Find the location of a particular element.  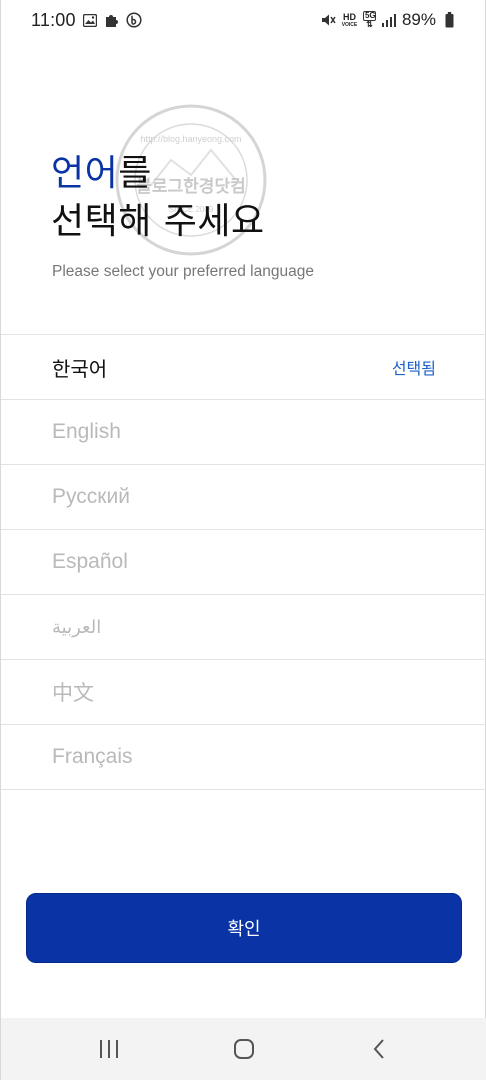

subtitle: Please select your preferred language is located at coordinates (183, 271).